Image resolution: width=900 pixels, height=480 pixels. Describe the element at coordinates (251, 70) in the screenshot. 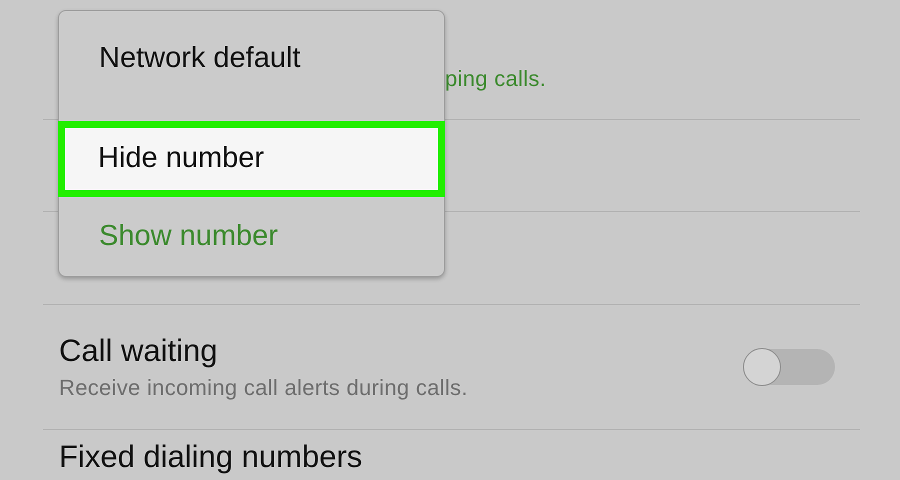

I see `menu-option: Network default` at that location.